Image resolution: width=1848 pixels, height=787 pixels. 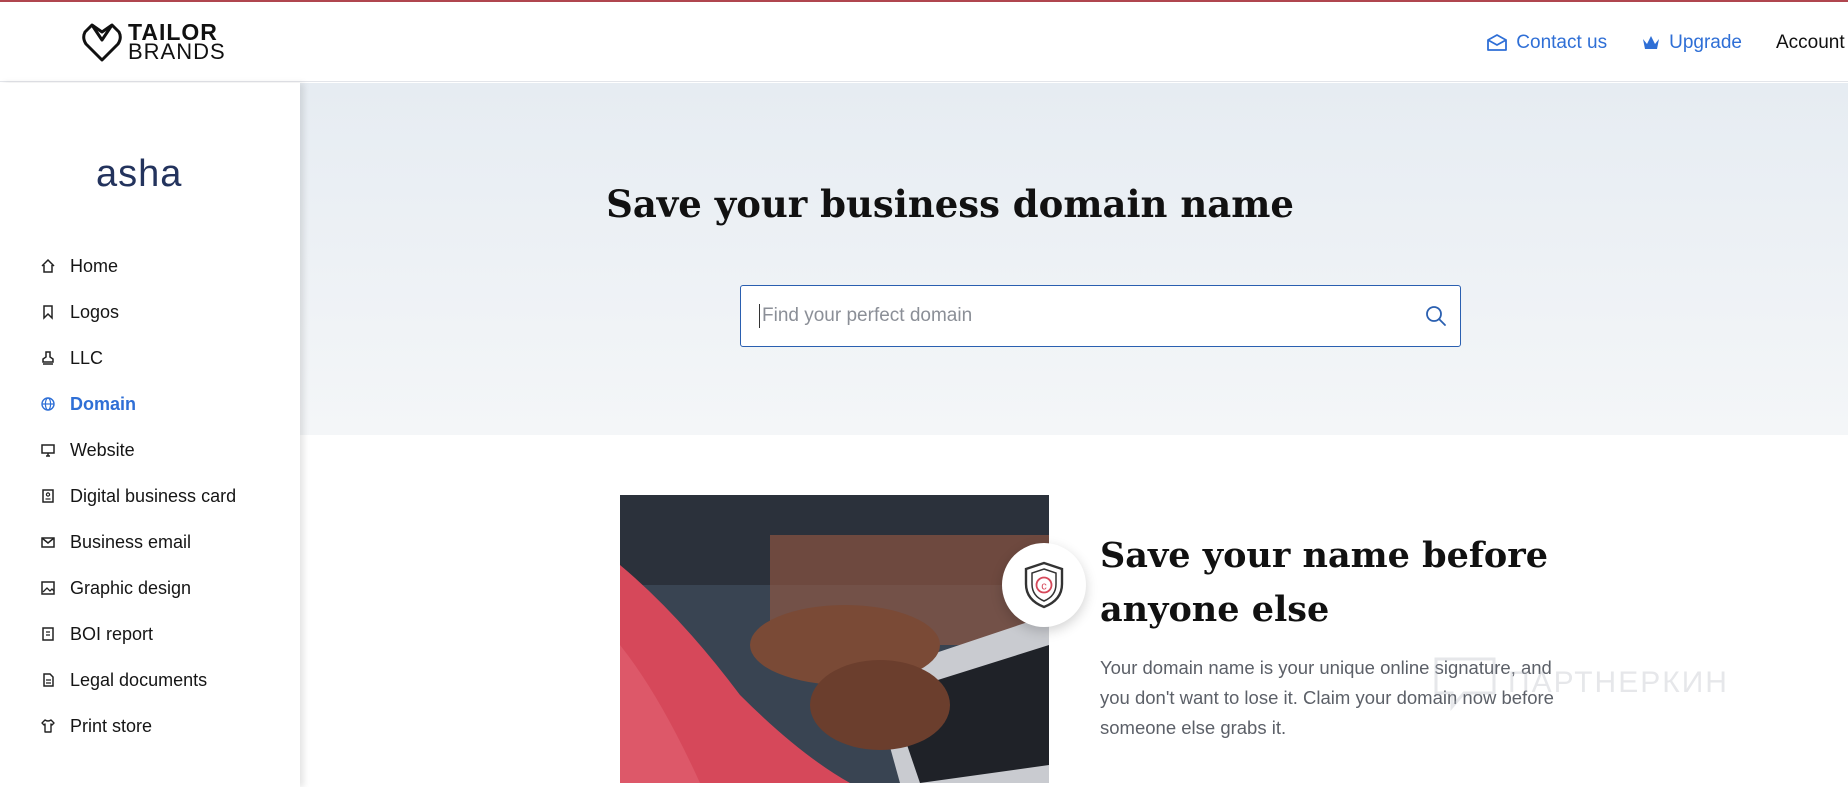 I want to click on contact-us-link: Contact us, so click(x=1546, y=43).